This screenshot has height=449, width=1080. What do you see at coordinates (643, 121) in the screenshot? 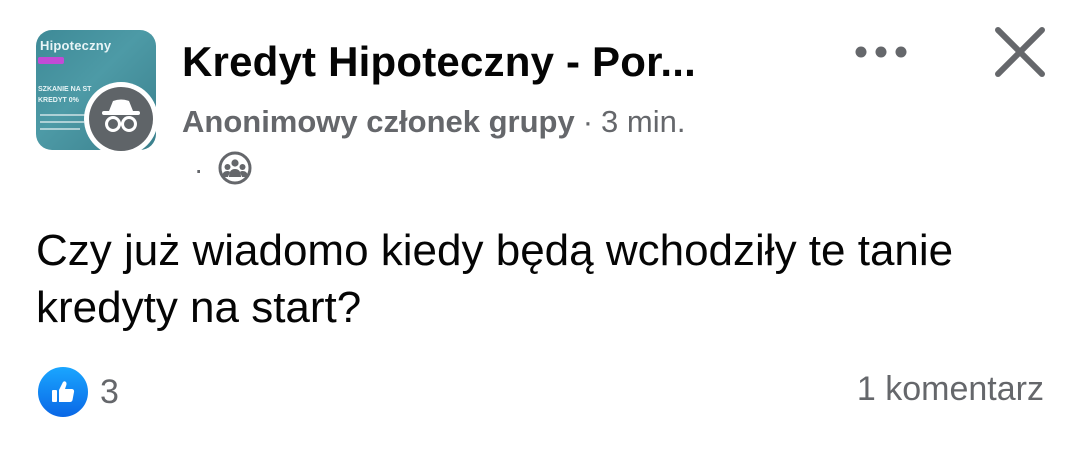
I see `post-time: 3 min.` at bounding box center [643, 121].